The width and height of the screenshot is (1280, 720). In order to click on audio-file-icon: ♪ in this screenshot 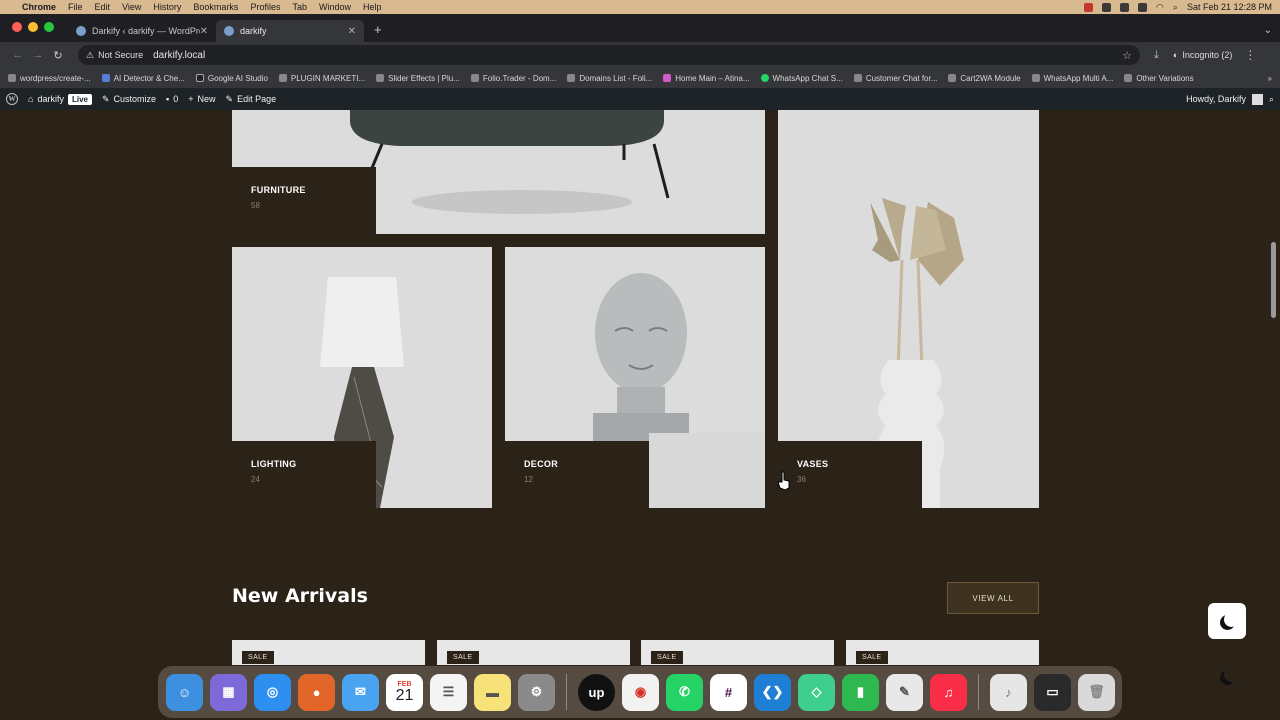, I will do `click(1008, 692)`.